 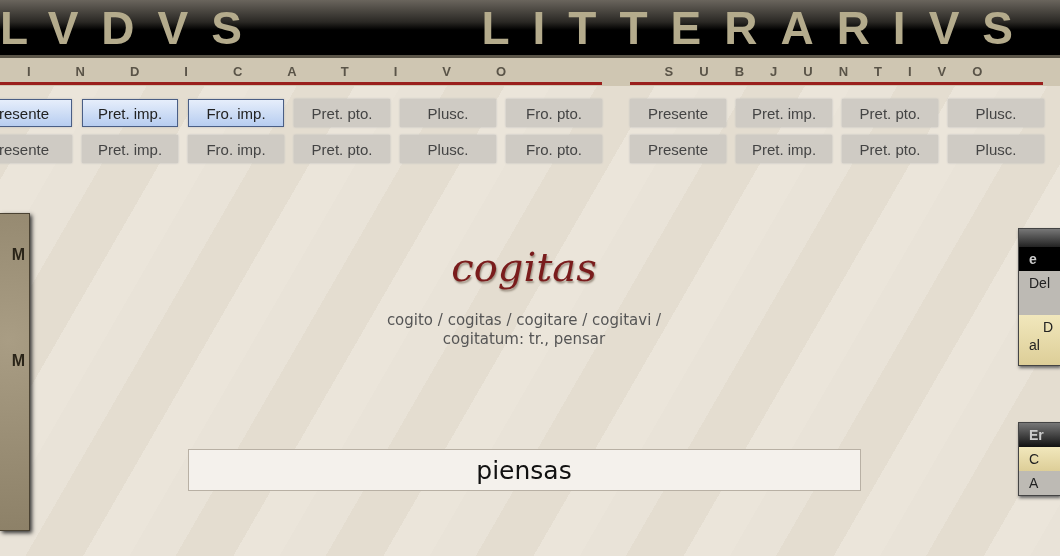 I want to click on panel-text: Del, so click(x=1040, y=283).